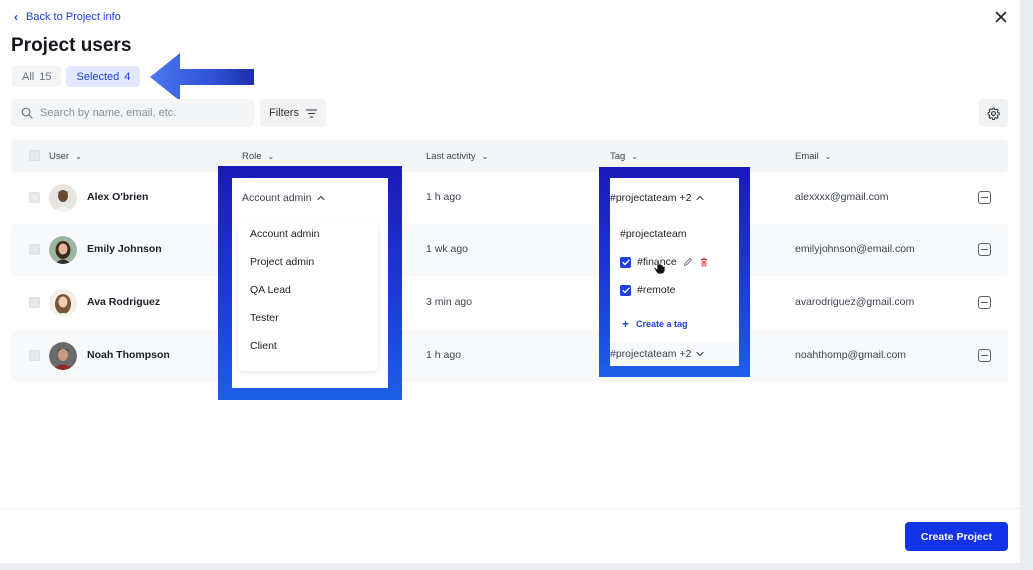 This screenshot has width=1033, height=570. Describe the element at coordinates (270, 290) in the screenshot. I see `role-option-qa-lead: QA Lead` at that location.